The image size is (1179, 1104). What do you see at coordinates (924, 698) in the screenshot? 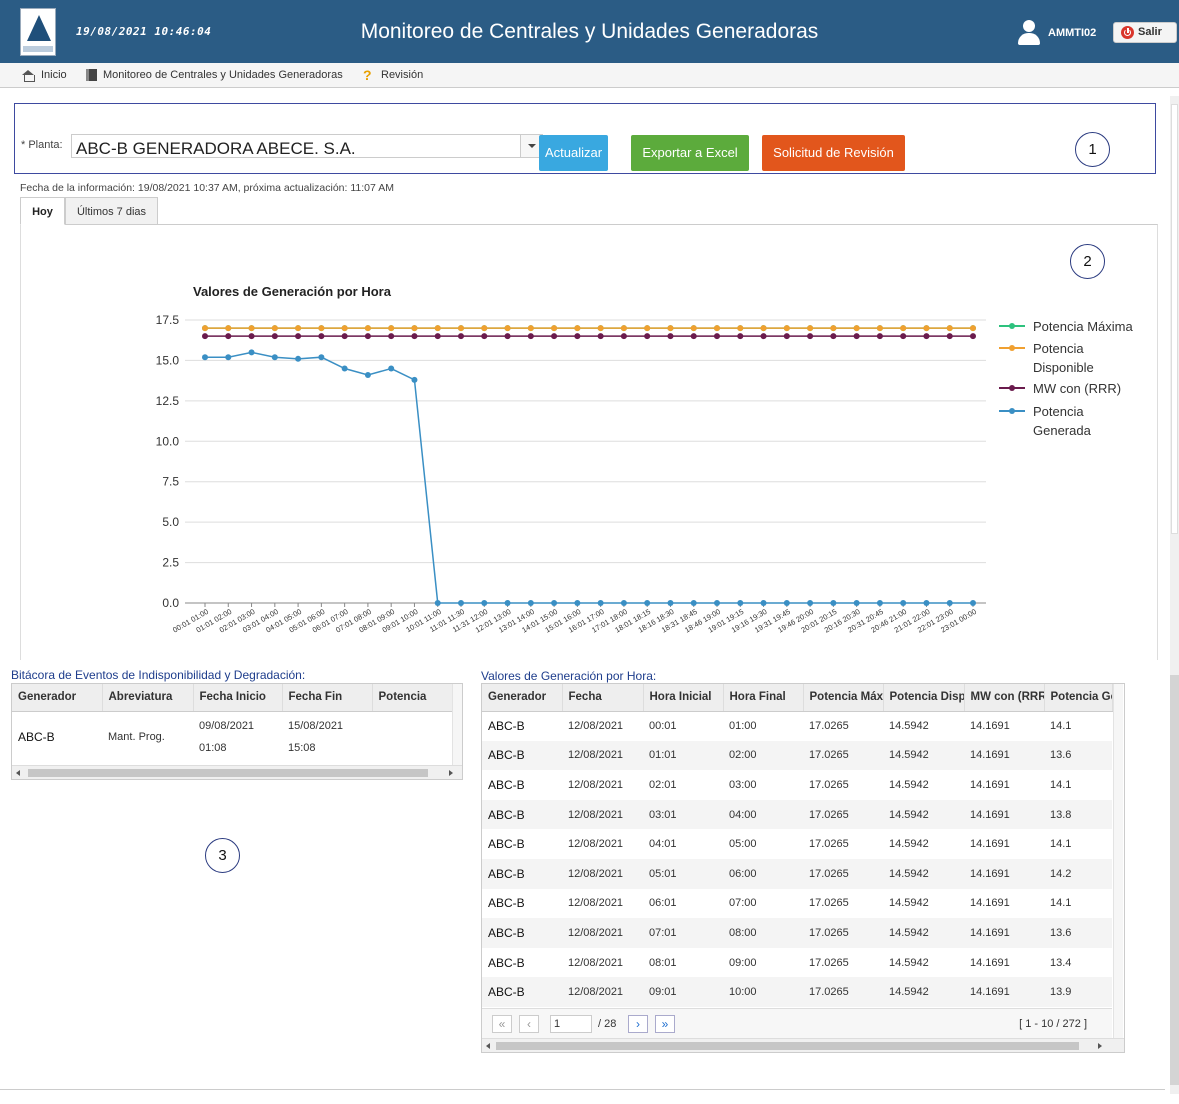
I see `col-header-potencia-disponible: Potencia Disp` at bounding box center [924, 698].